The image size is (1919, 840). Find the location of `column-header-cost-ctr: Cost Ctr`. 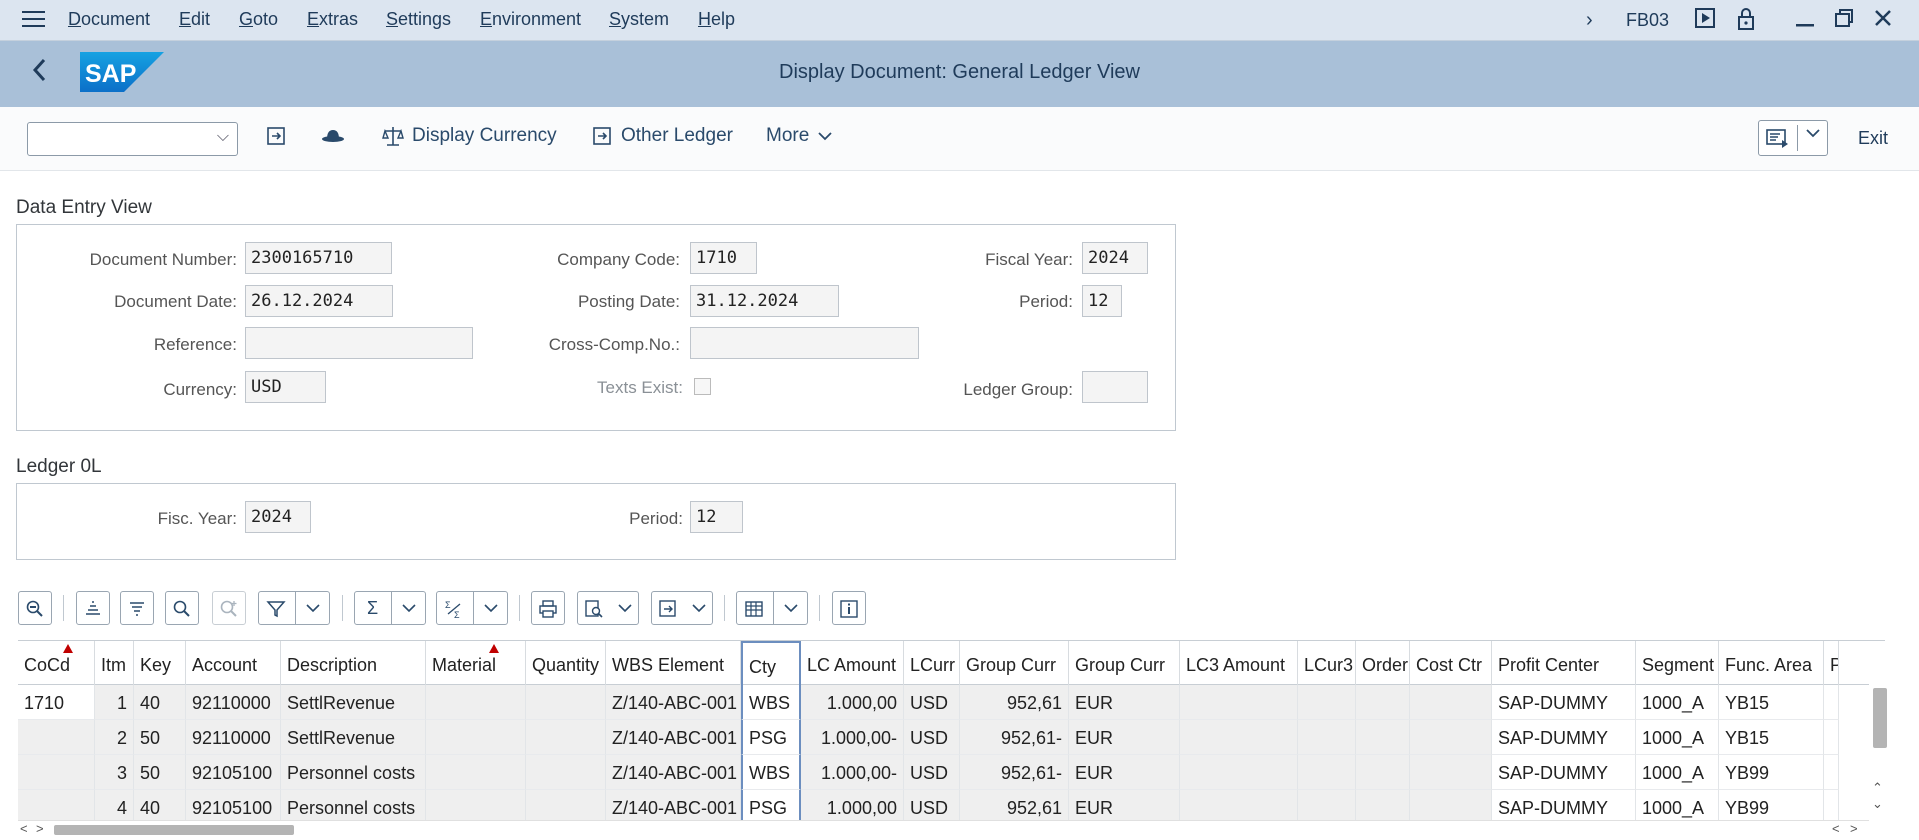

column-header-cost-ctr: Cost Ctr is located at coordinates (1451, 663).